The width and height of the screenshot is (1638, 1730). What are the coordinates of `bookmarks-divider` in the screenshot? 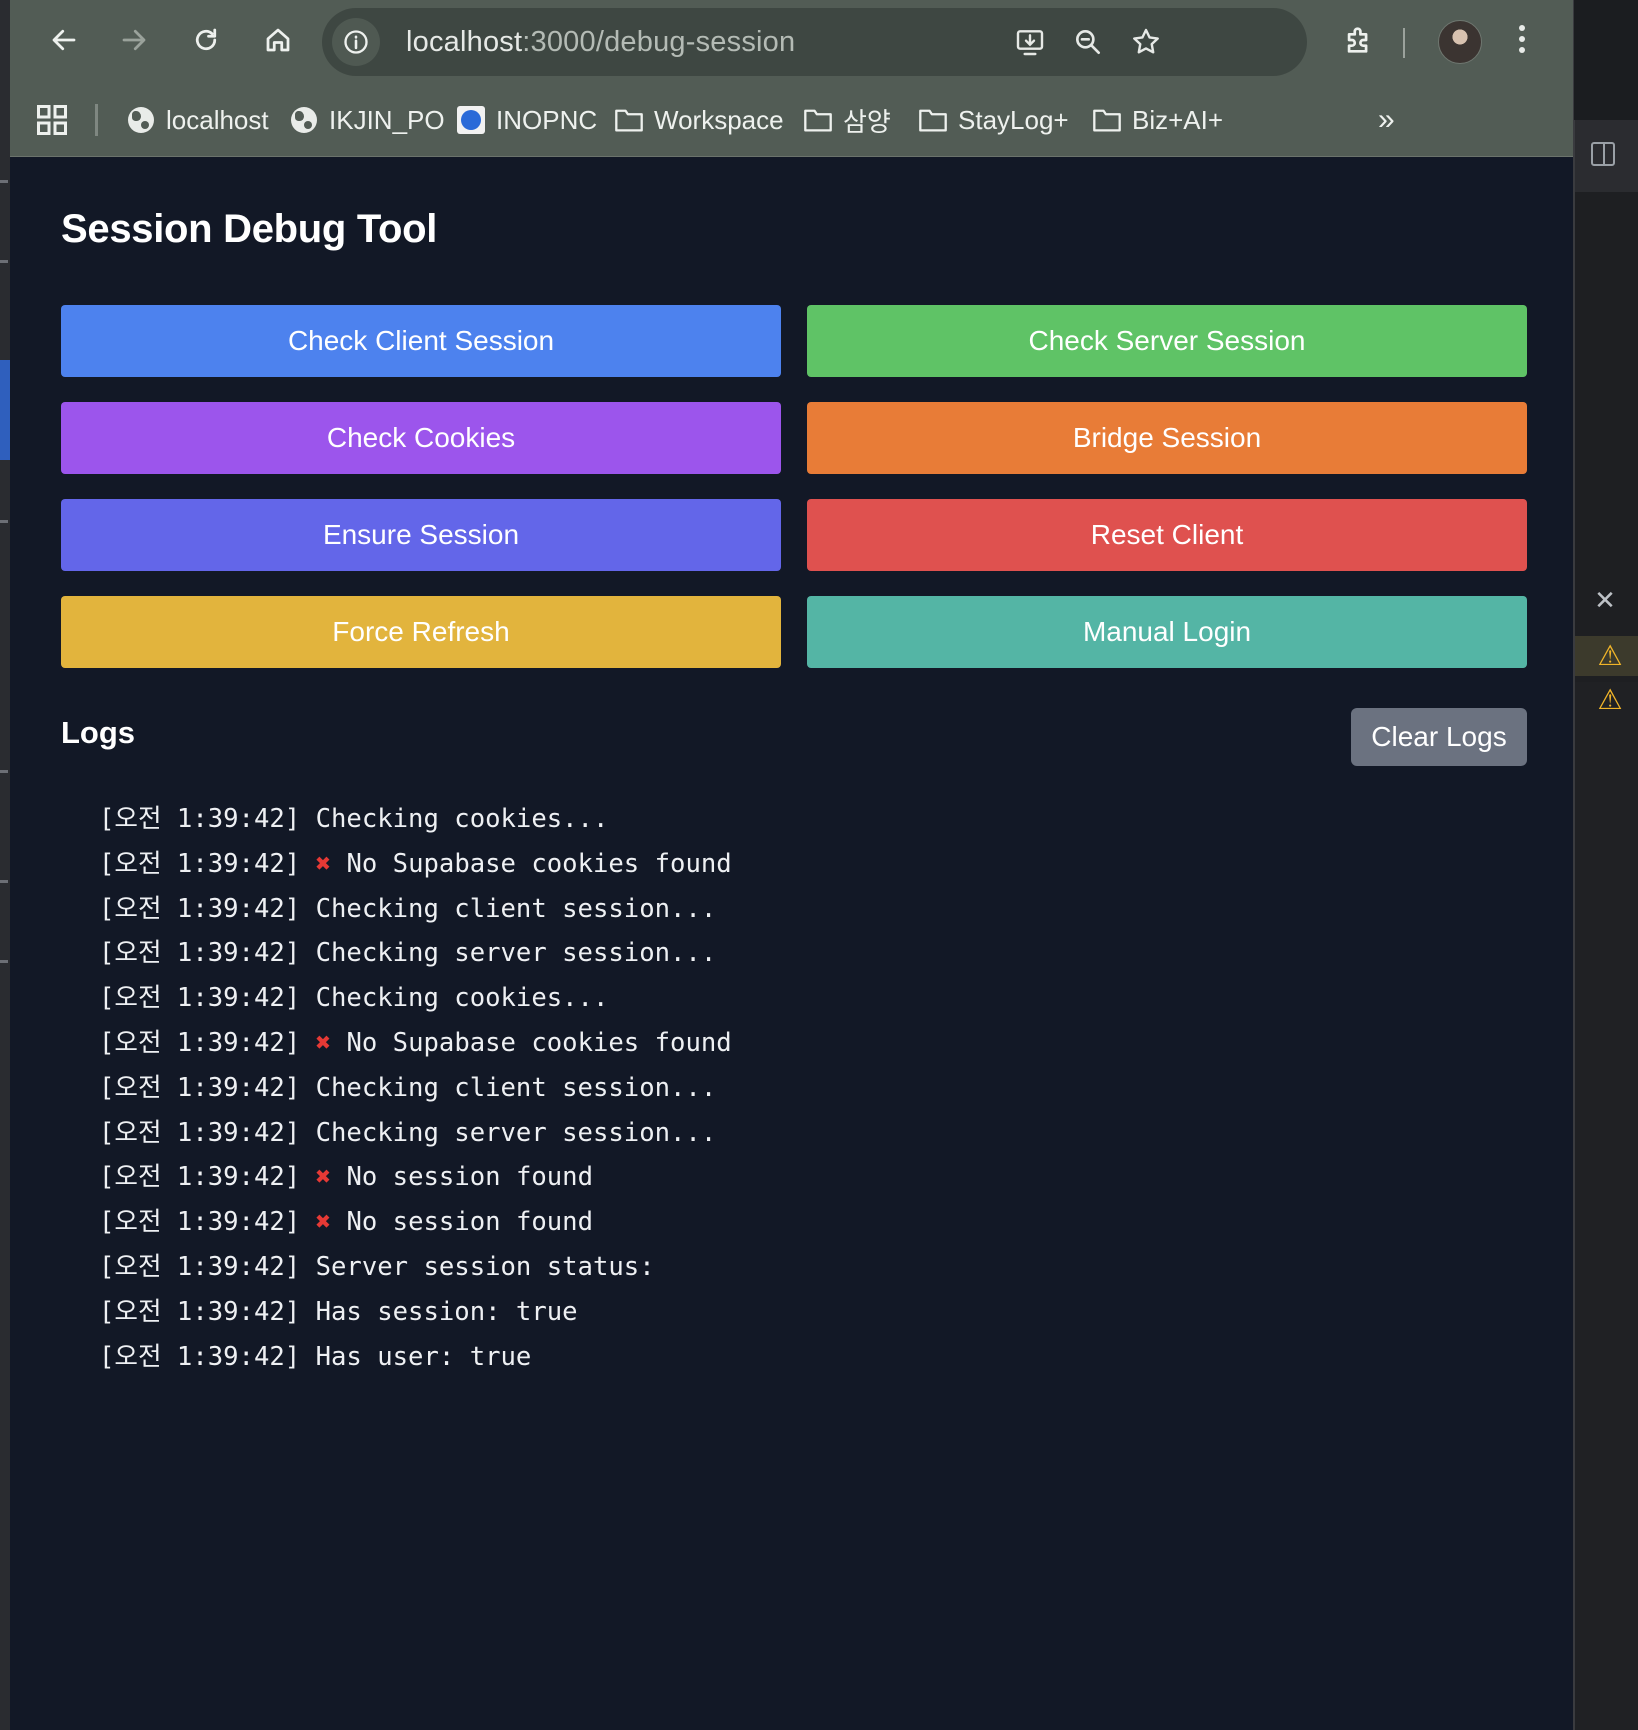 It's located at (96, 120).